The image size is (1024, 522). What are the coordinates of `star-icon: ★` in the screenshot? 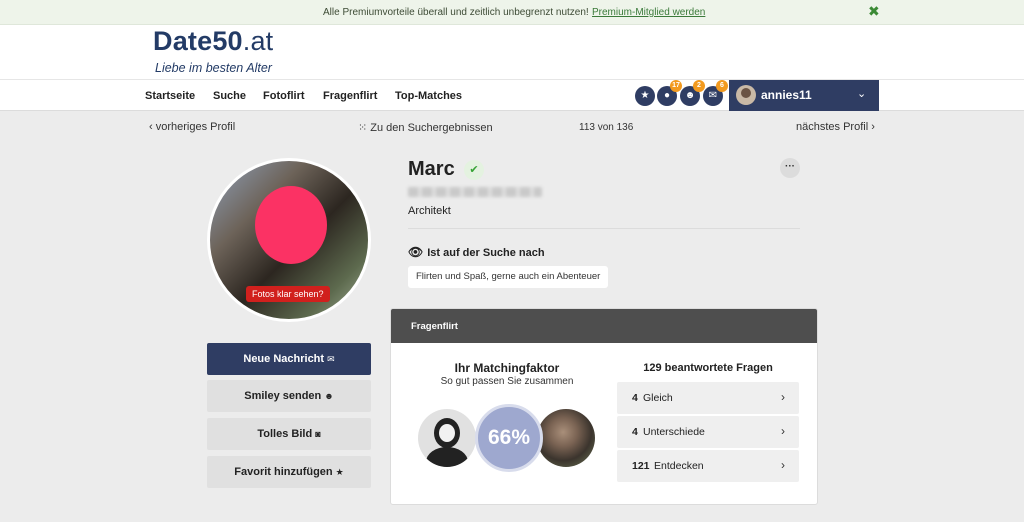 It's located at (339, 472).